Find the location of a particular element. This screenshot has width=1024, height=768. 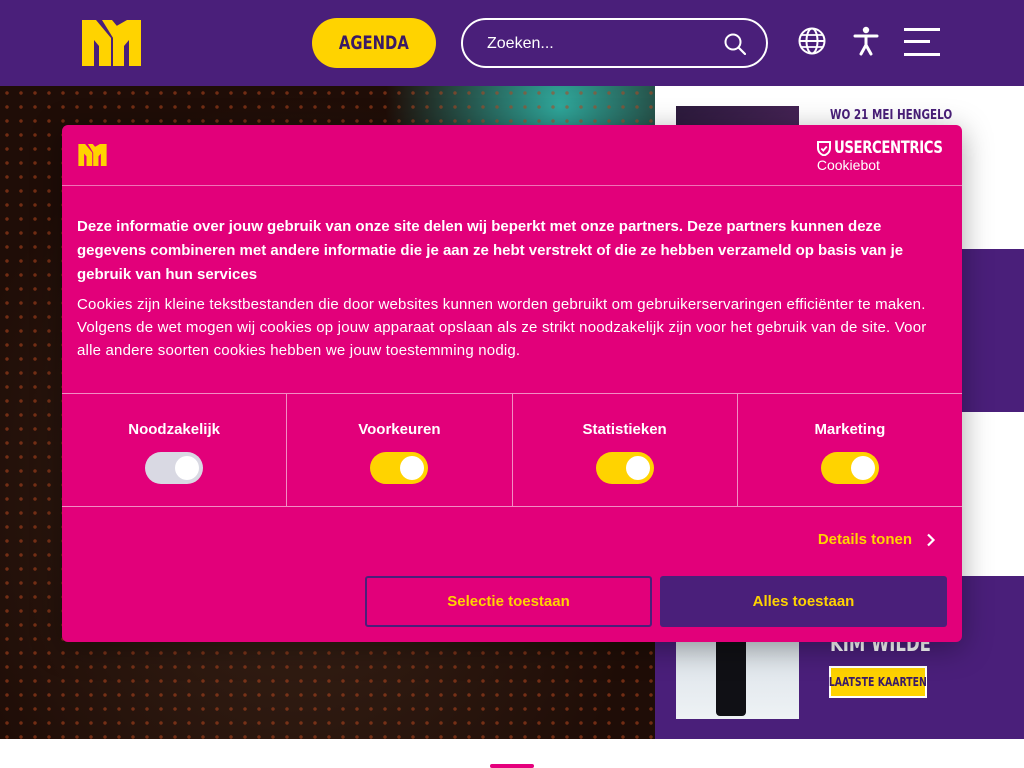

dialog-header: USERCENTRICS Cookiebot is located at coordinates (512, 155).